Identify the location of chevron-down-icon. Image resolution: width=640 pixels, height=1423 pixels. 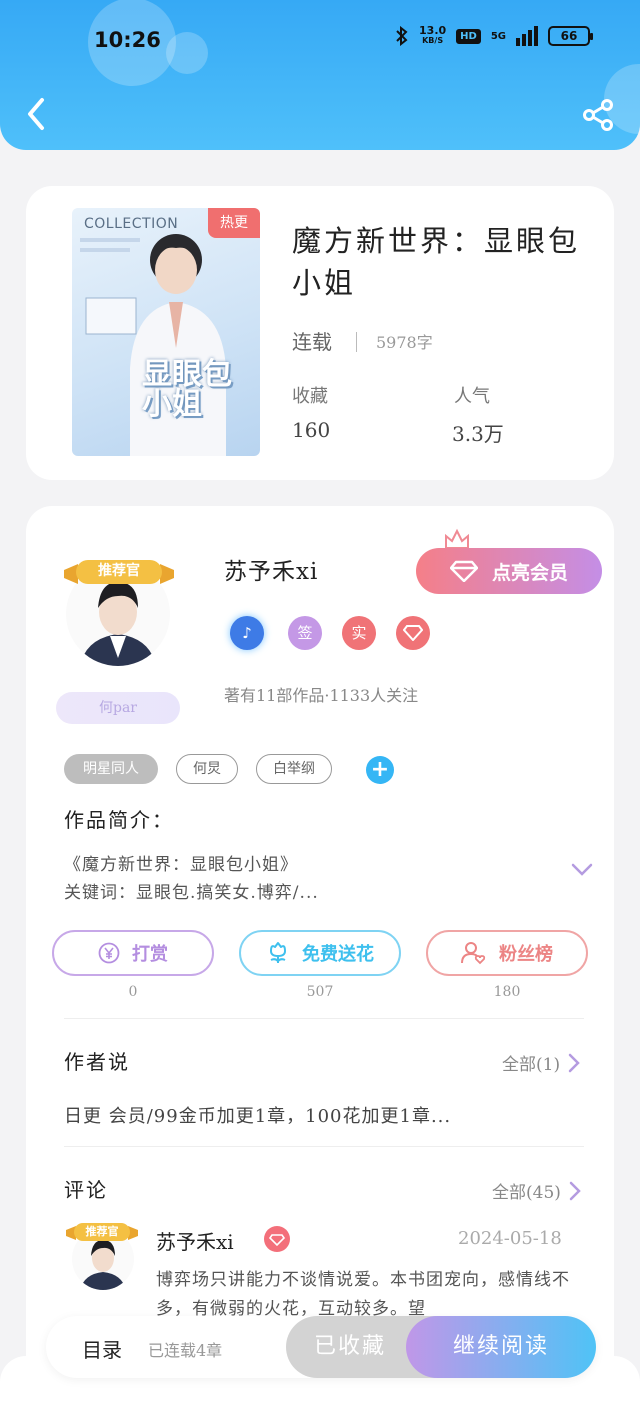
(582, 870).